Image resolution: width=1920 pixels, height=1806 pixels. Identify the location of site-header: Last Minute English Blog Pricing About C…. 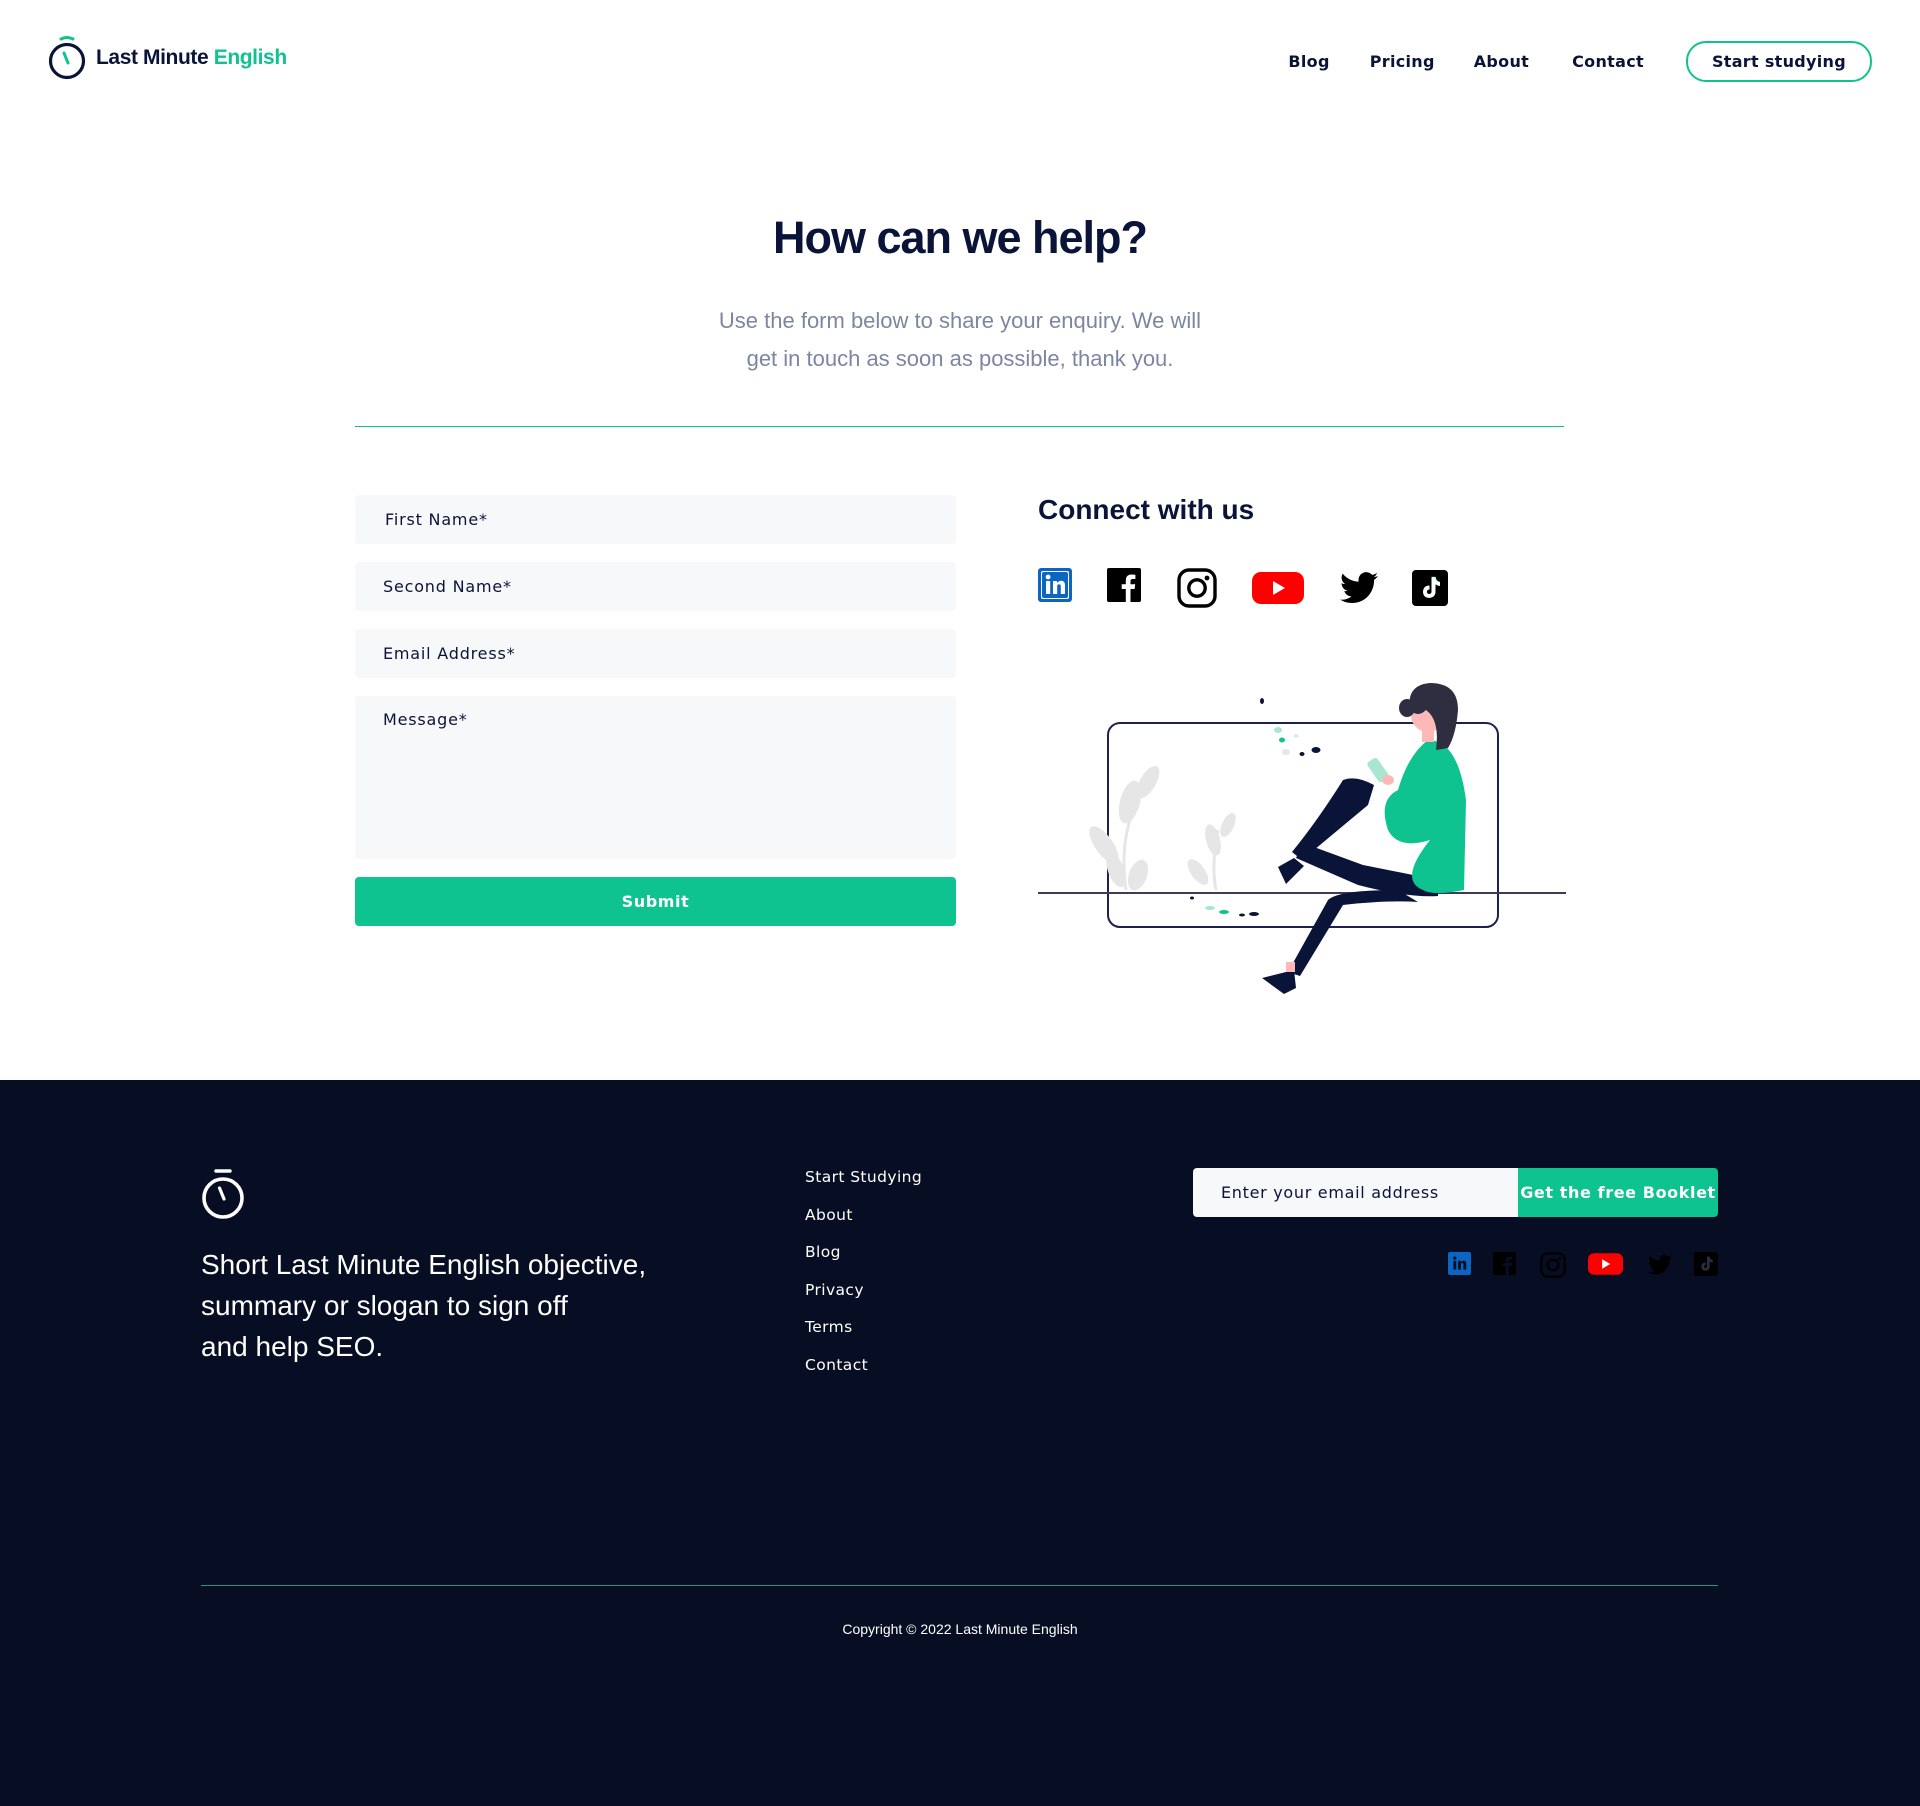
(960, 60).